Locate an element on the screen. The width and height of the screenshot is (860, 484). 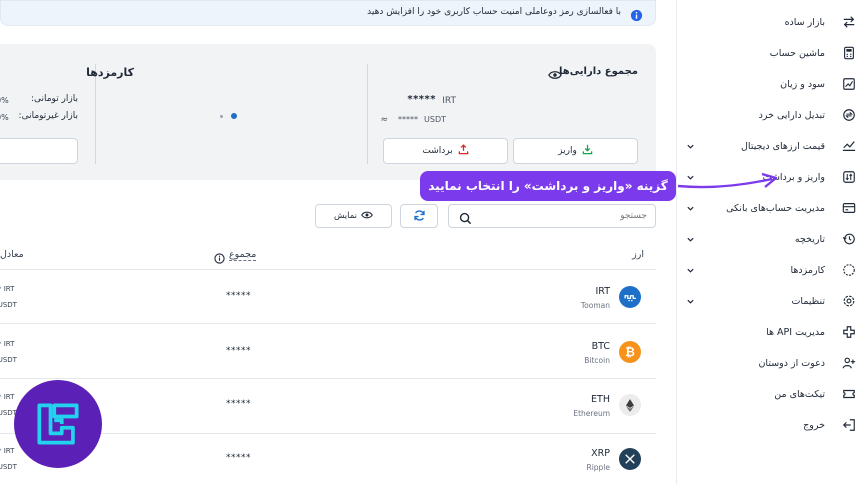
sidebar-item-api: مدیریت API ها is located at coordinates (768, 332).